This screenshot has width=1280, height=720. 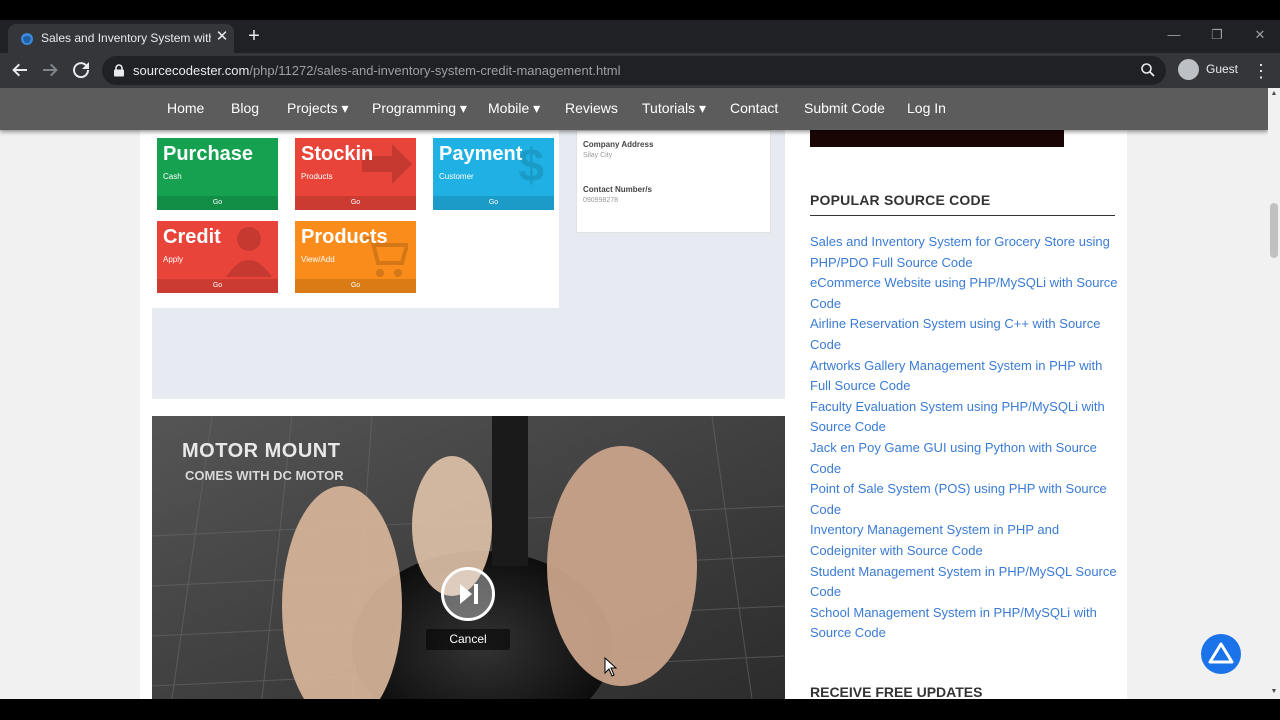 What do you see at coordinates (254, 36) in the screenshot?
I see `new-tab-button: +` at bounding box center [254, 36].